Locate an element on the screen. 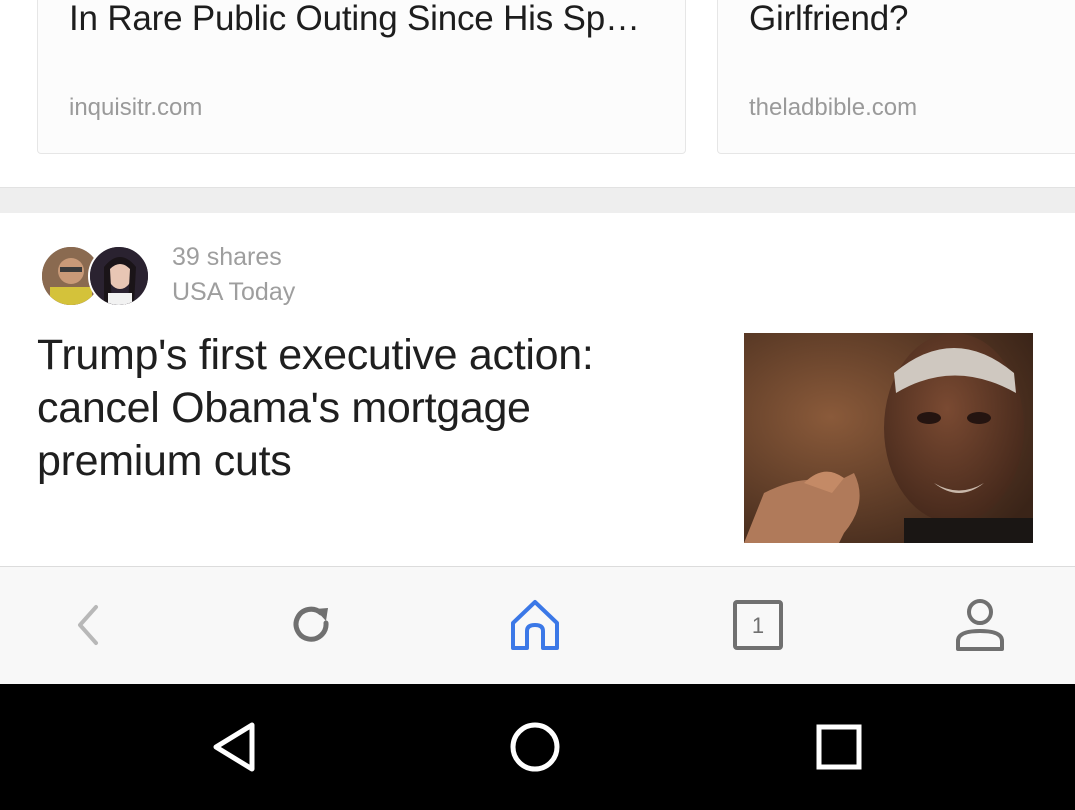 Image resolution: width=1075 pixels, height=810 pixels. tab-count: 1 is located at coordinates (758, 625).